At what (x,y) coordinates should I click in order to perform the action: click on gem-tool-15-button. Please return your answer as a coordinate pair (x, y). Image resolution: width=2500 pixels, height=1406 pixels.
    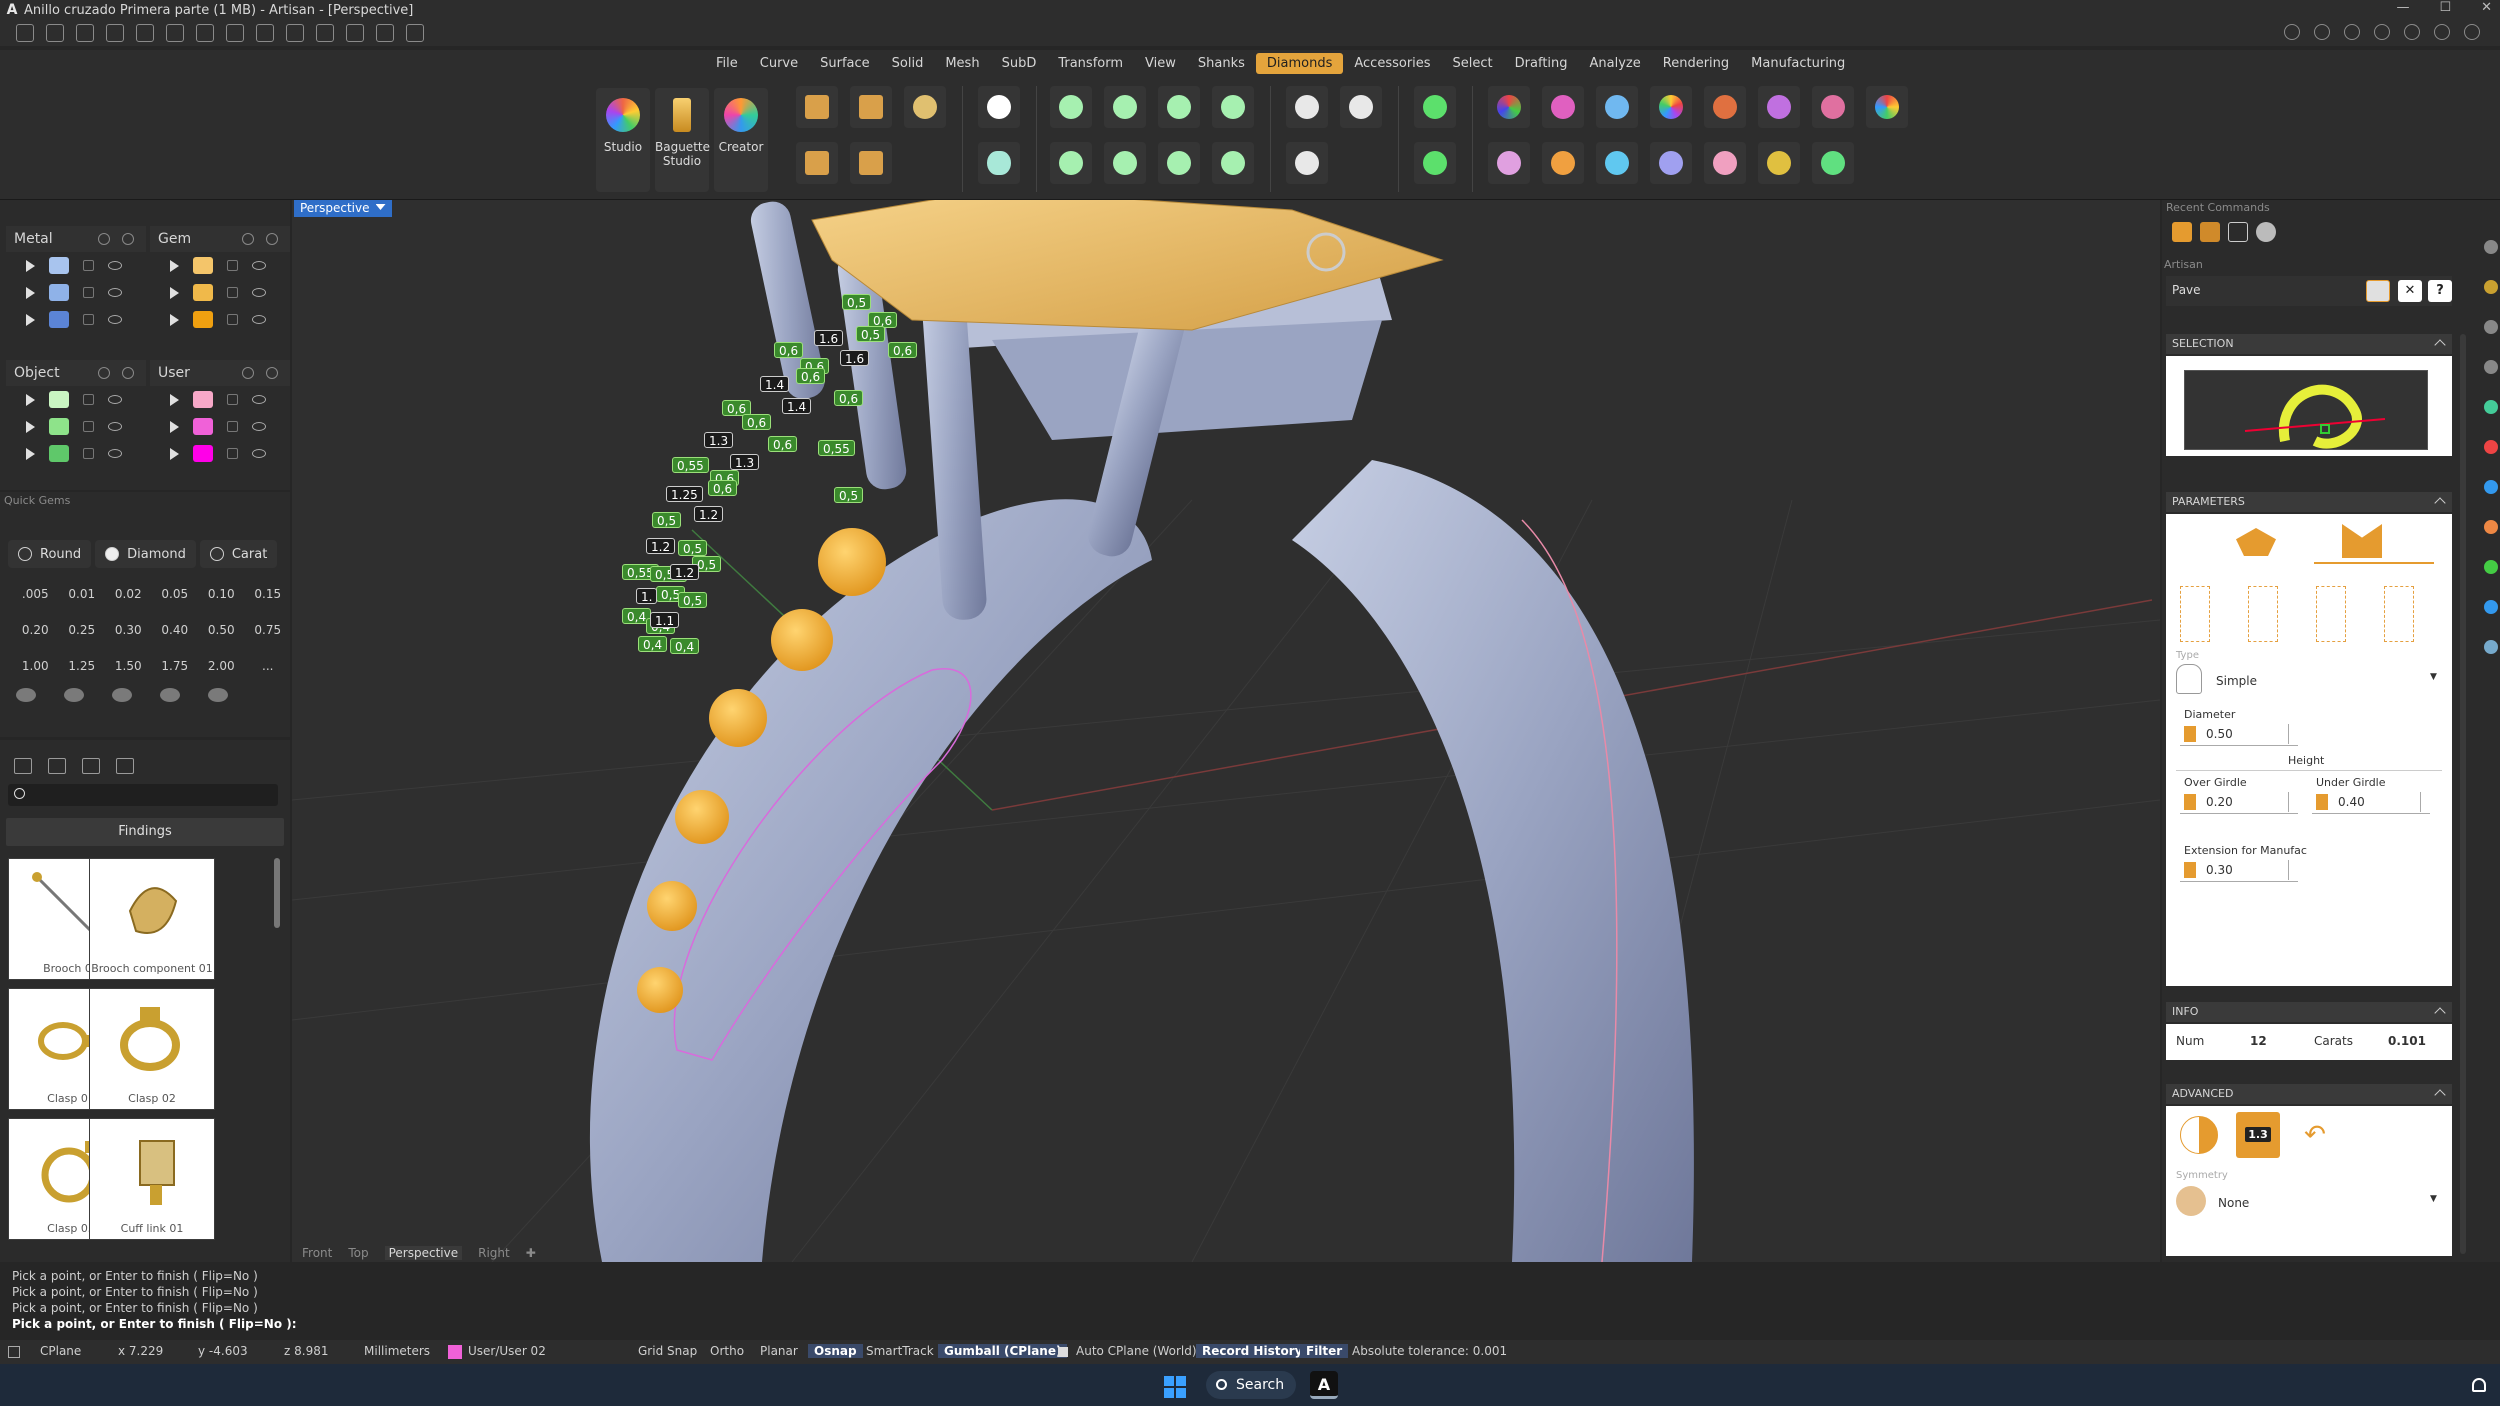
    Looking at the image, I should click on (1833, 163).